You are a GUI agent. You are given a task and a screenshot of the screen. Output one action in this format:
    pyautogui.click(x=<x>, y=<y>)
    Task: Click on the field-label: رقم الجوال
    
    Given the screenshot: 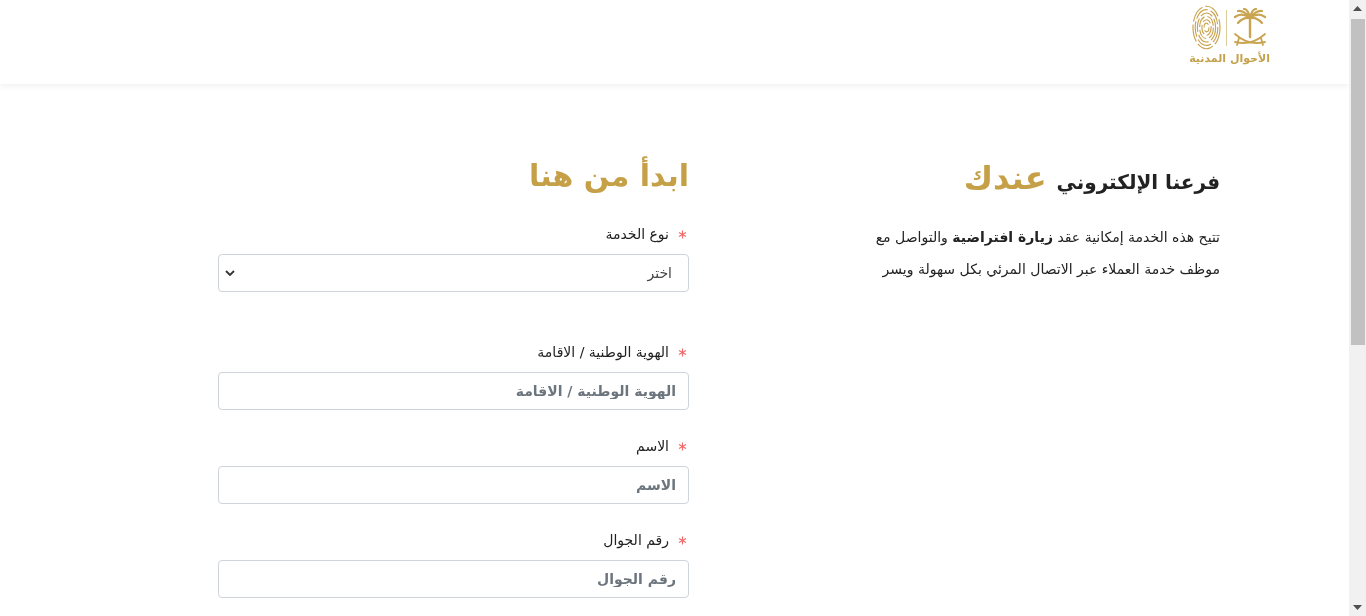 What is the action you would take?
    pyautogui.click(x=636, y=540)
    